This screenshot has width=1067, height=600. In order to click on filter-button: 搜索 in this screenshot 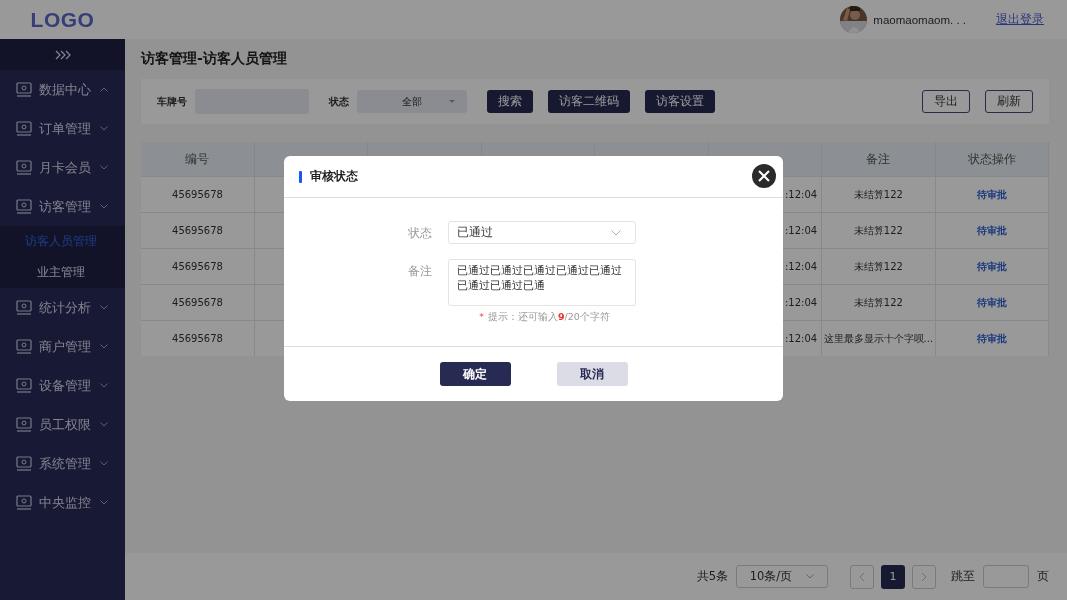, I will do `click(510, 101)`.